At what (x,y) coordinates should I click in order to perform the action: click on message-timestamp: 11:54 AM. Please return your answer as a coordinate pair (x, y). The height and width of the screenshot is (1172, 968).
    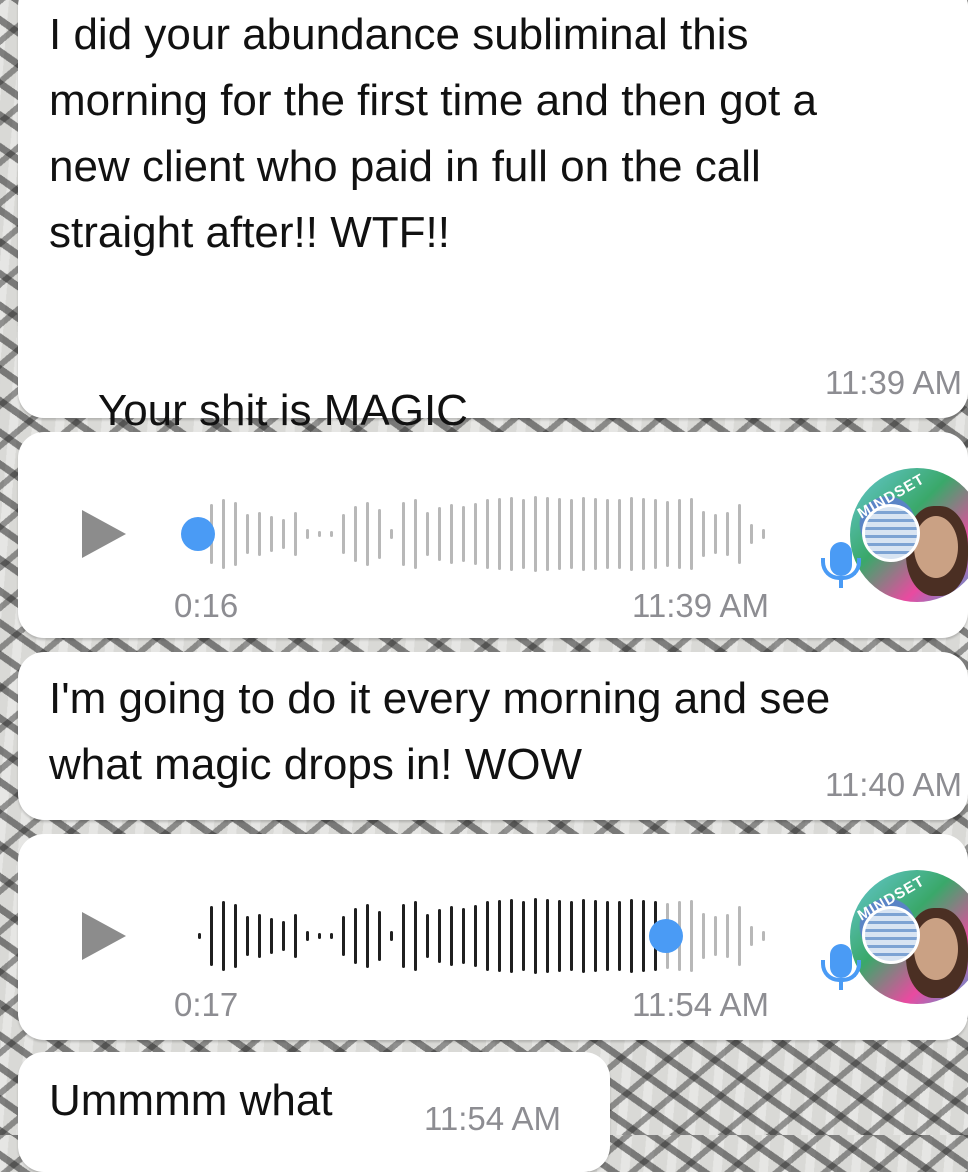
    Looking at the image, I should click on (492, 1118).